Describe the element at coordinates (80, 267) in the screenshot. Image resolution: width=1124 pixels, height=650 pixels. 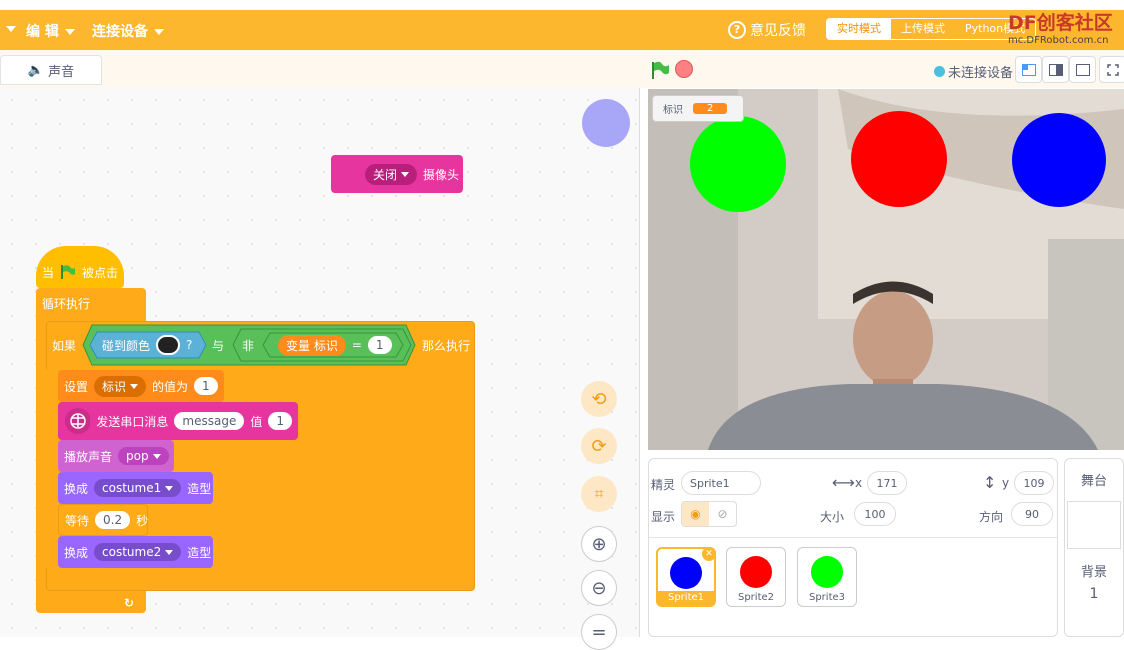
I see `when-flag-clicked-block: 当 被点击` at that location.